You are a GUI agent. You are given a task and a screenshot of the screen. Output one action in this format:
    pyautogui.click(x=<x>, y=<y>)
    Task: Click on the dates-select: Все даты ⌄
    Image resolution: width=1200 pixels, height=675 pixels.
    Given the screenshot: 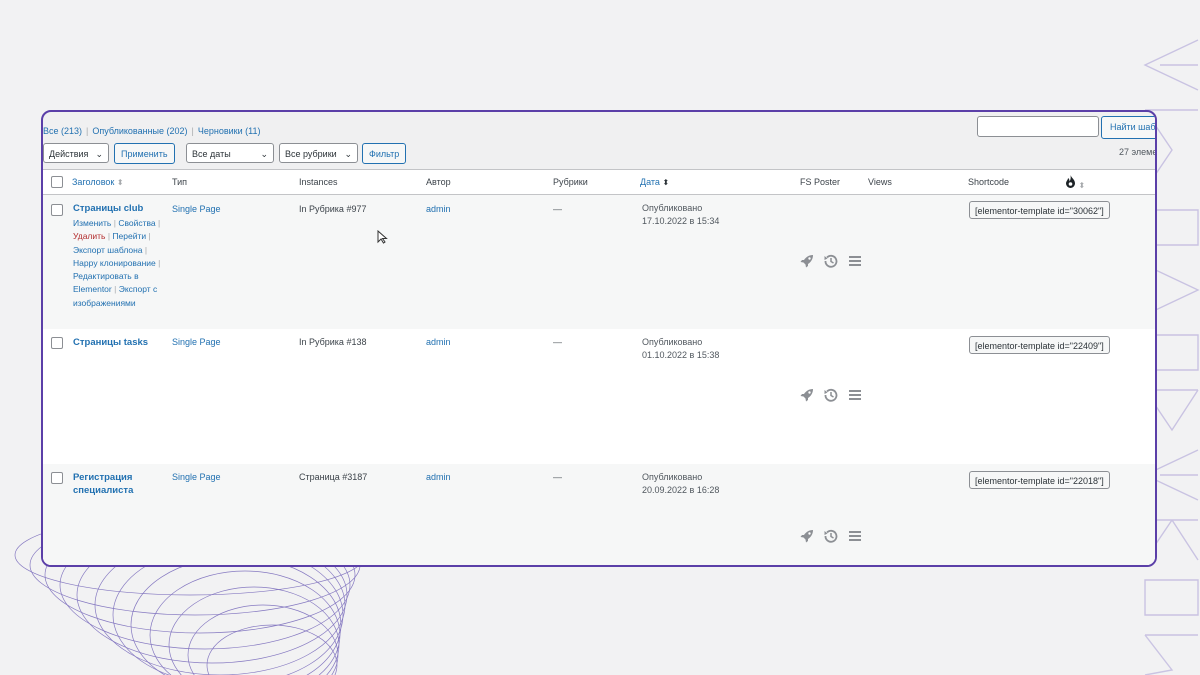 What is the action you would take?
    pyautogui.click(x=230, y=153)
    